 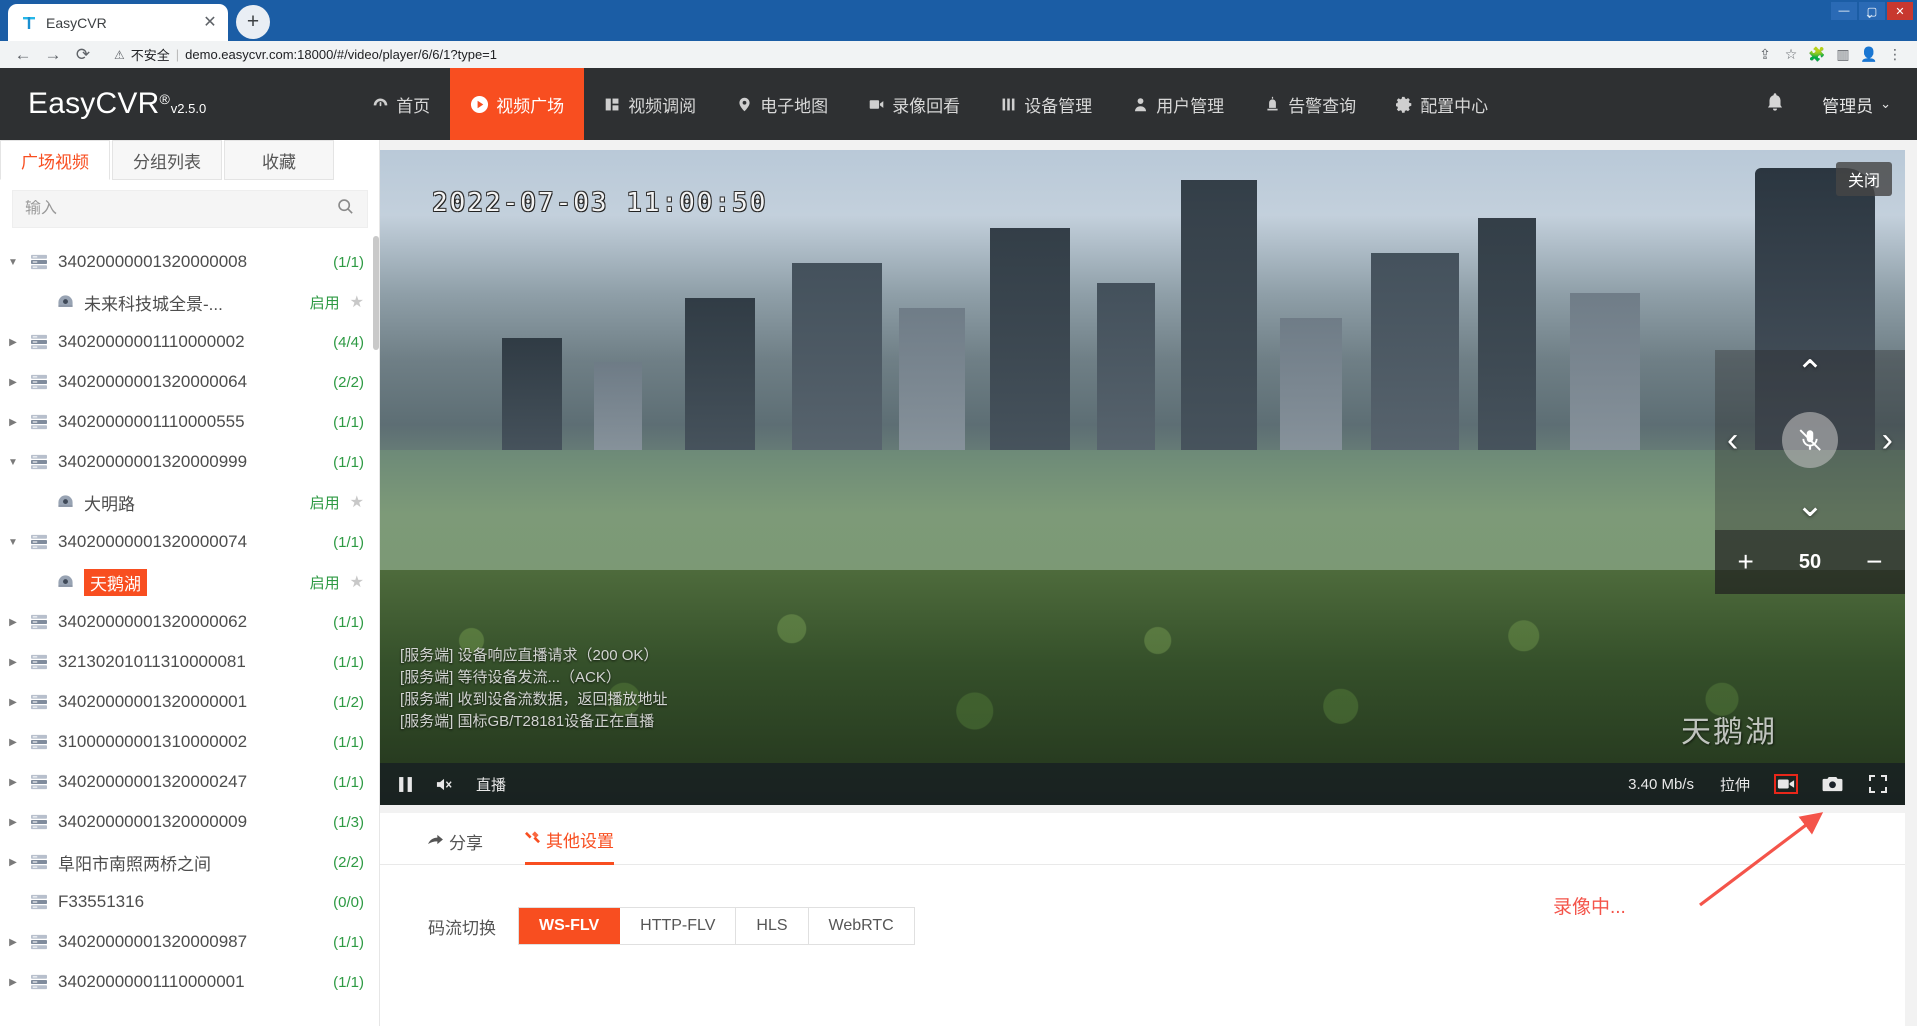 I want to click on stream-option-ws-flv: WS-FLV, so click(x=570, y=926).